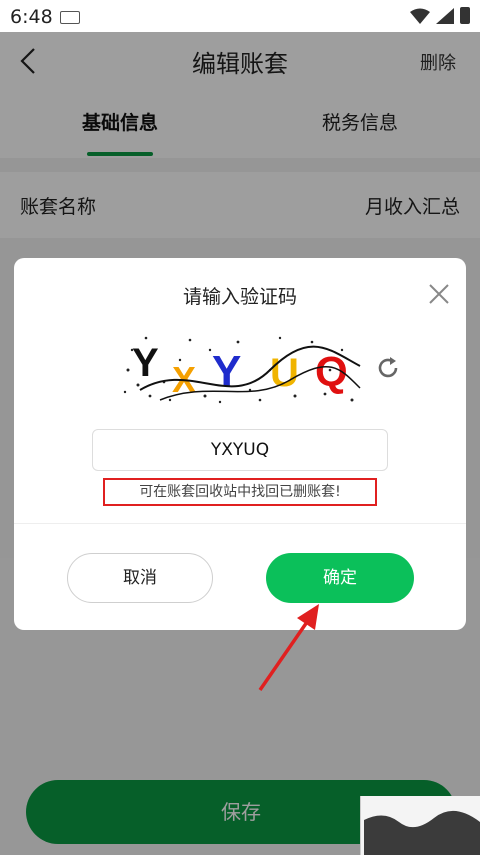  Describe the element at coordinates (422, 827) in the screenshot. I see `preview-image` at that location.